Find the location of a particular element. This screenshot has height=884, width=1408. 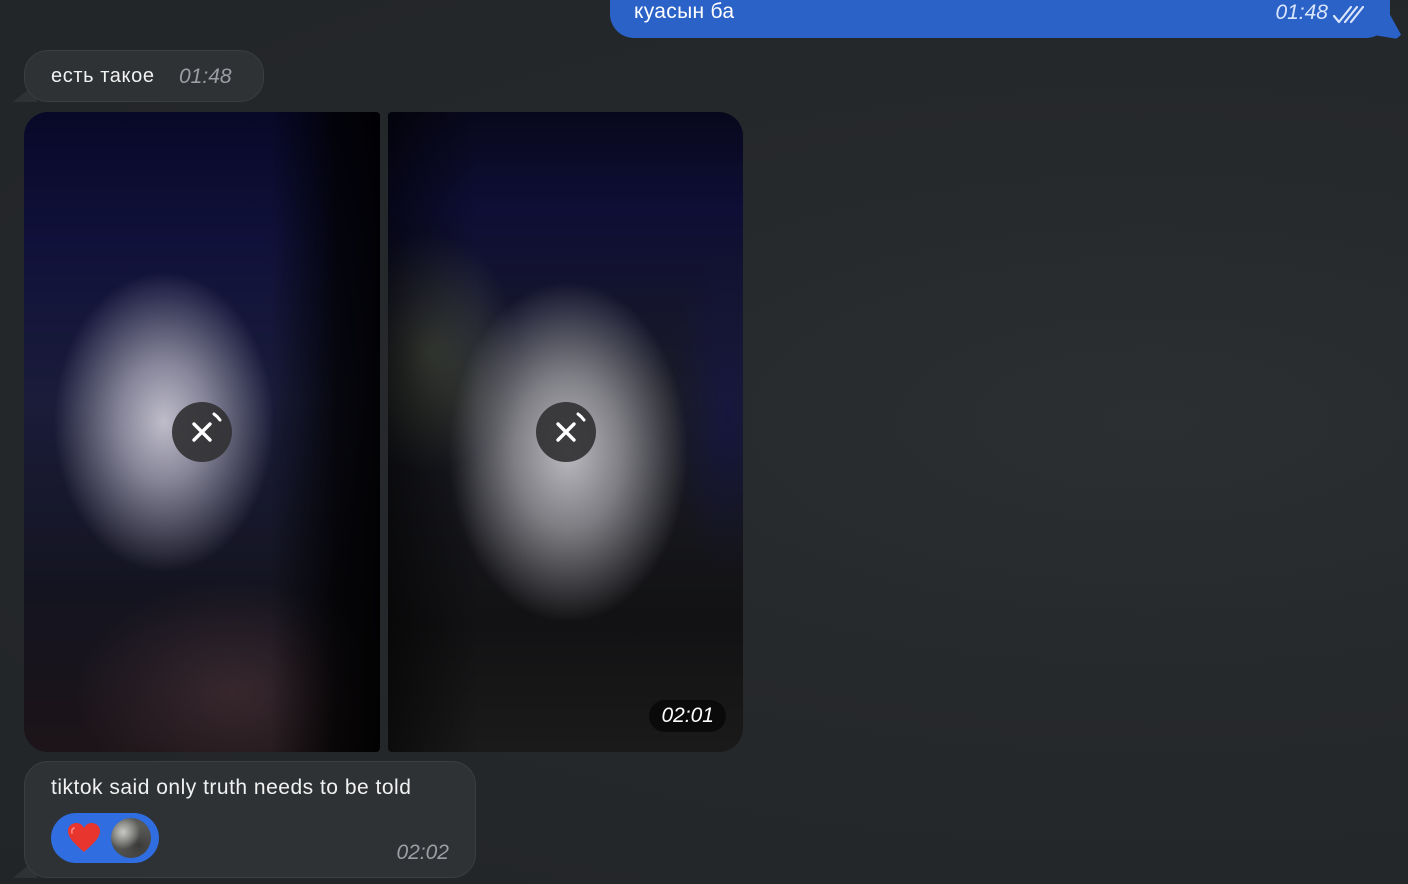

message-time: 02:02 is located at coordinates (422, 852).